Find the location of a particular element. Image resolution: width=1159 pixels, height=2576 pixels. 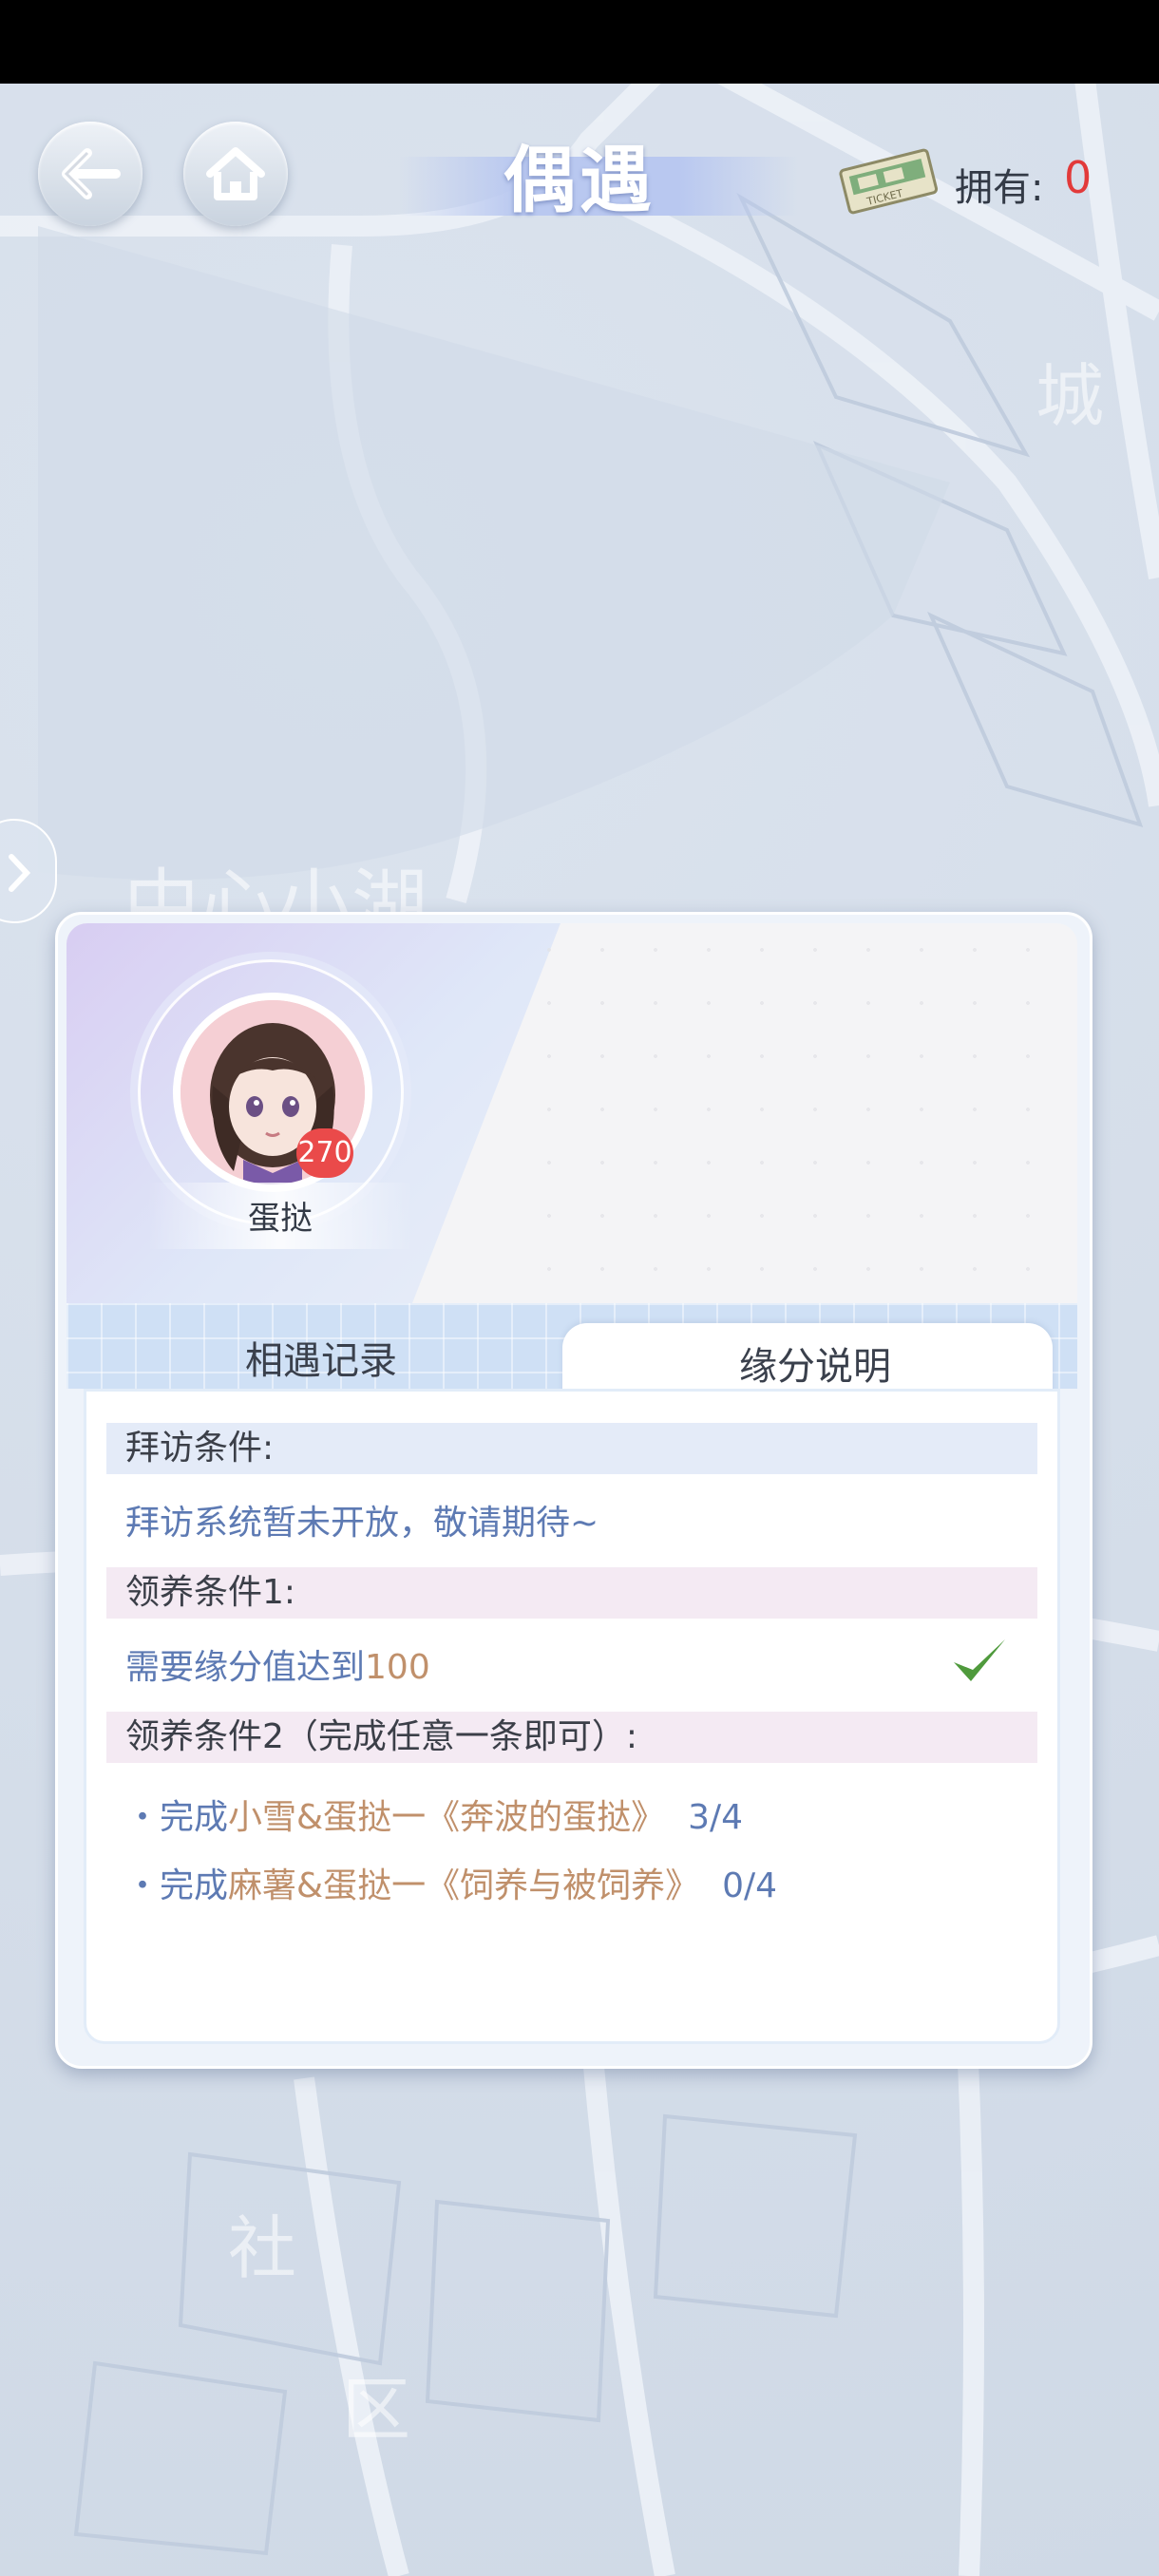

tab-encounter-record: 相遇记录 is located at coordinates (321, 1357).